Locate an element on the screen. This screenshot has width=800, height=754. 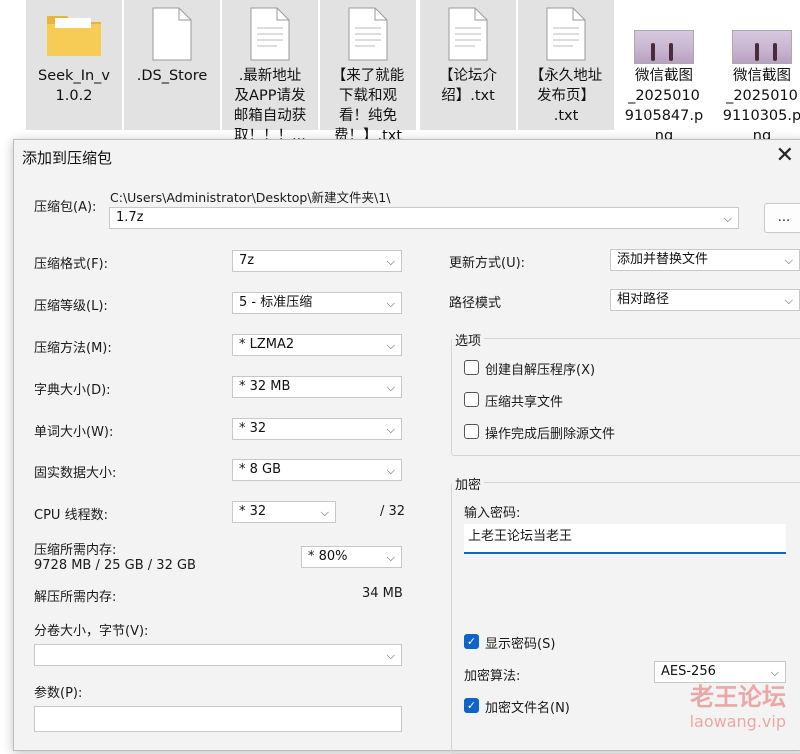
mem-value: 9728 MB / 25 GB / 32 GB is located at coordinates (115, 565).